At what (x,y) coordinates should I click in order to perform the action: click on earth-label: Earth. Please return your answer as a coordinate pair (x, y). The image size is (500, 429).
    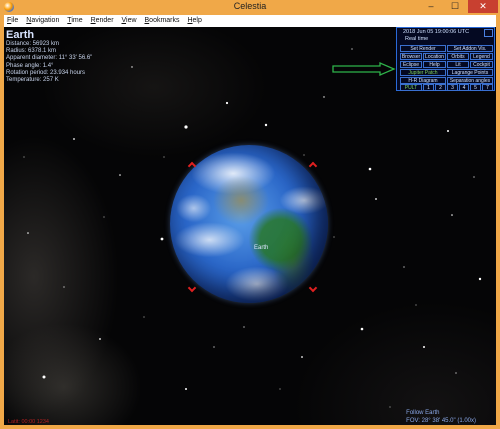
    Looking at the image, I should click on (261, 248).